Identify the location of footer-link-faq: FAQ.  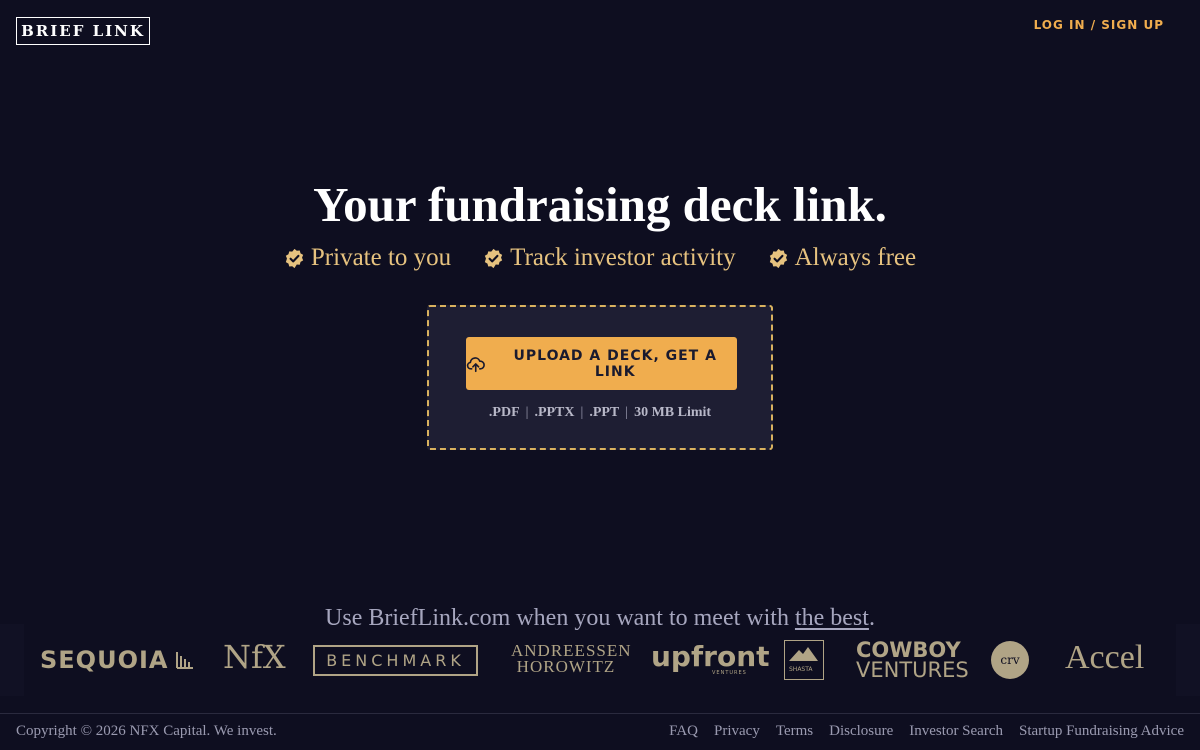
(683, 731).